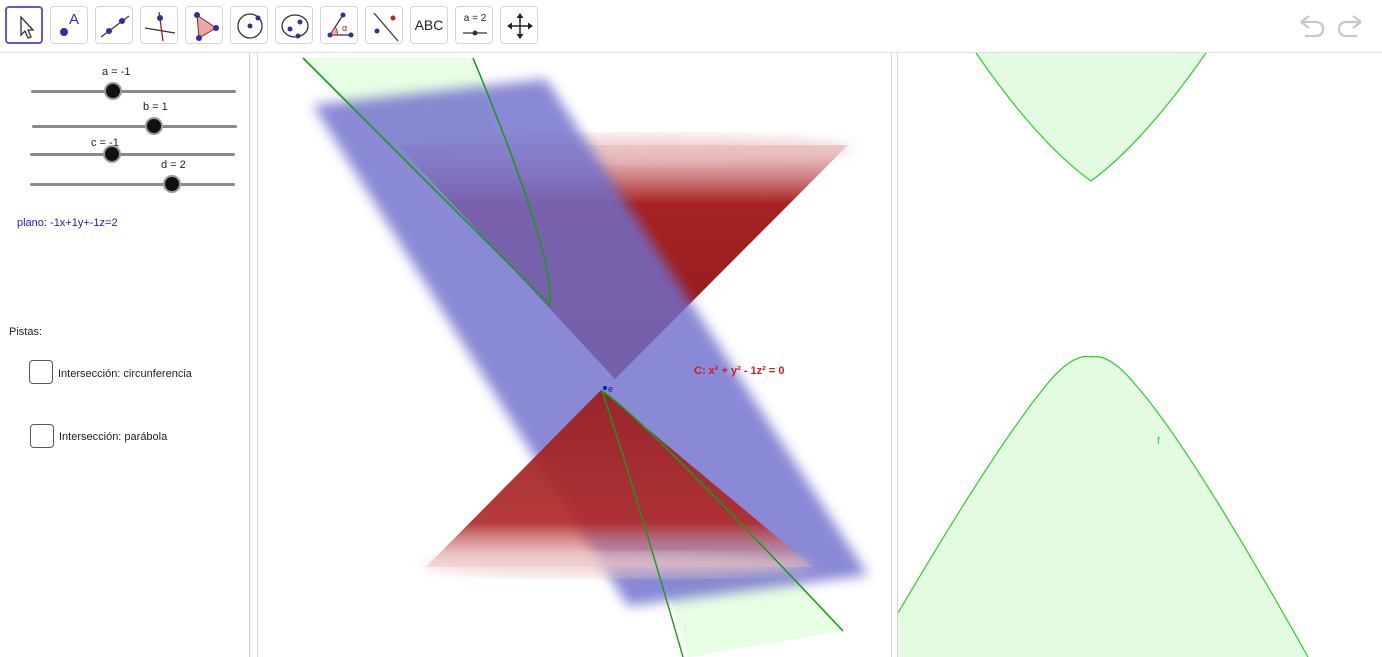 The width and height of the screenshot is (1382, 657). Describe the element at coordinates (27, 27) in the screenshot. I see `cursor-arrow-icon` at that location.